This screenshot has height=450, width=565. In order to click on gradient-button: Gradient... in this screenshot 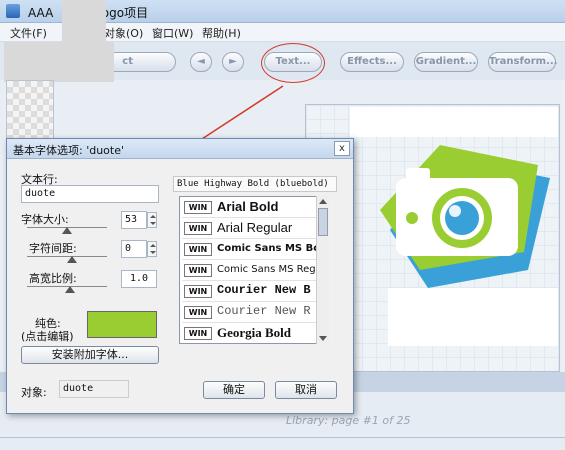, I will do `click(446, 62)`.